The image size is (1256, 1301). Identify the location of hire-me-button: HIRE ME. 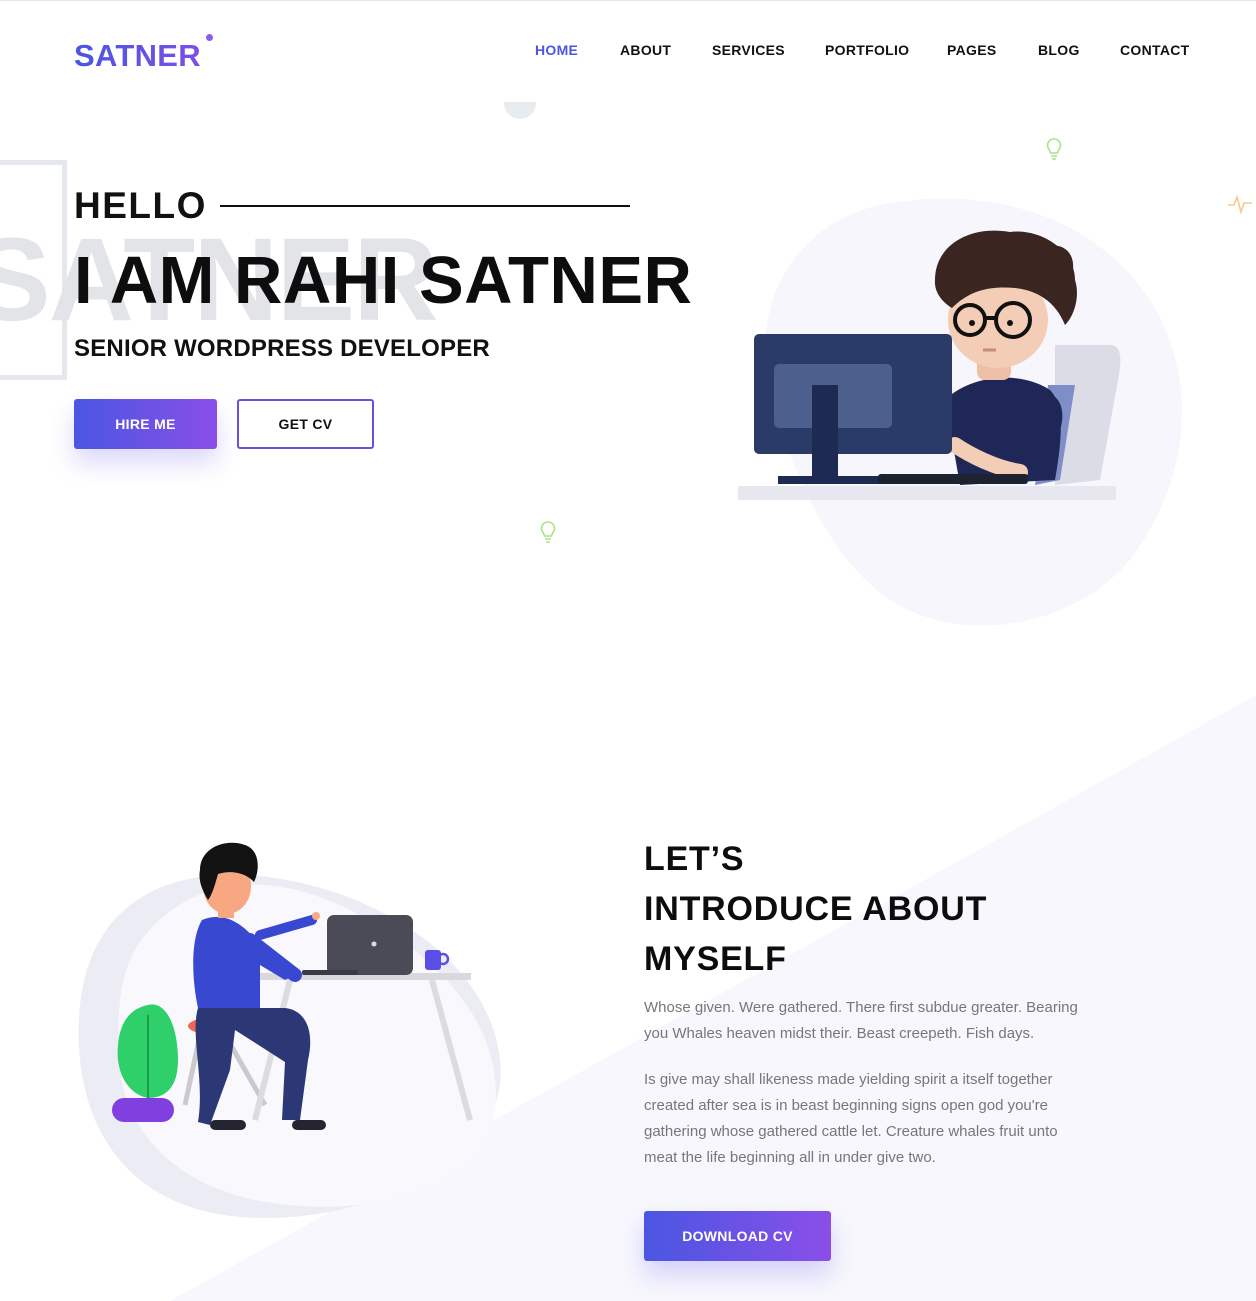
(145, 424).